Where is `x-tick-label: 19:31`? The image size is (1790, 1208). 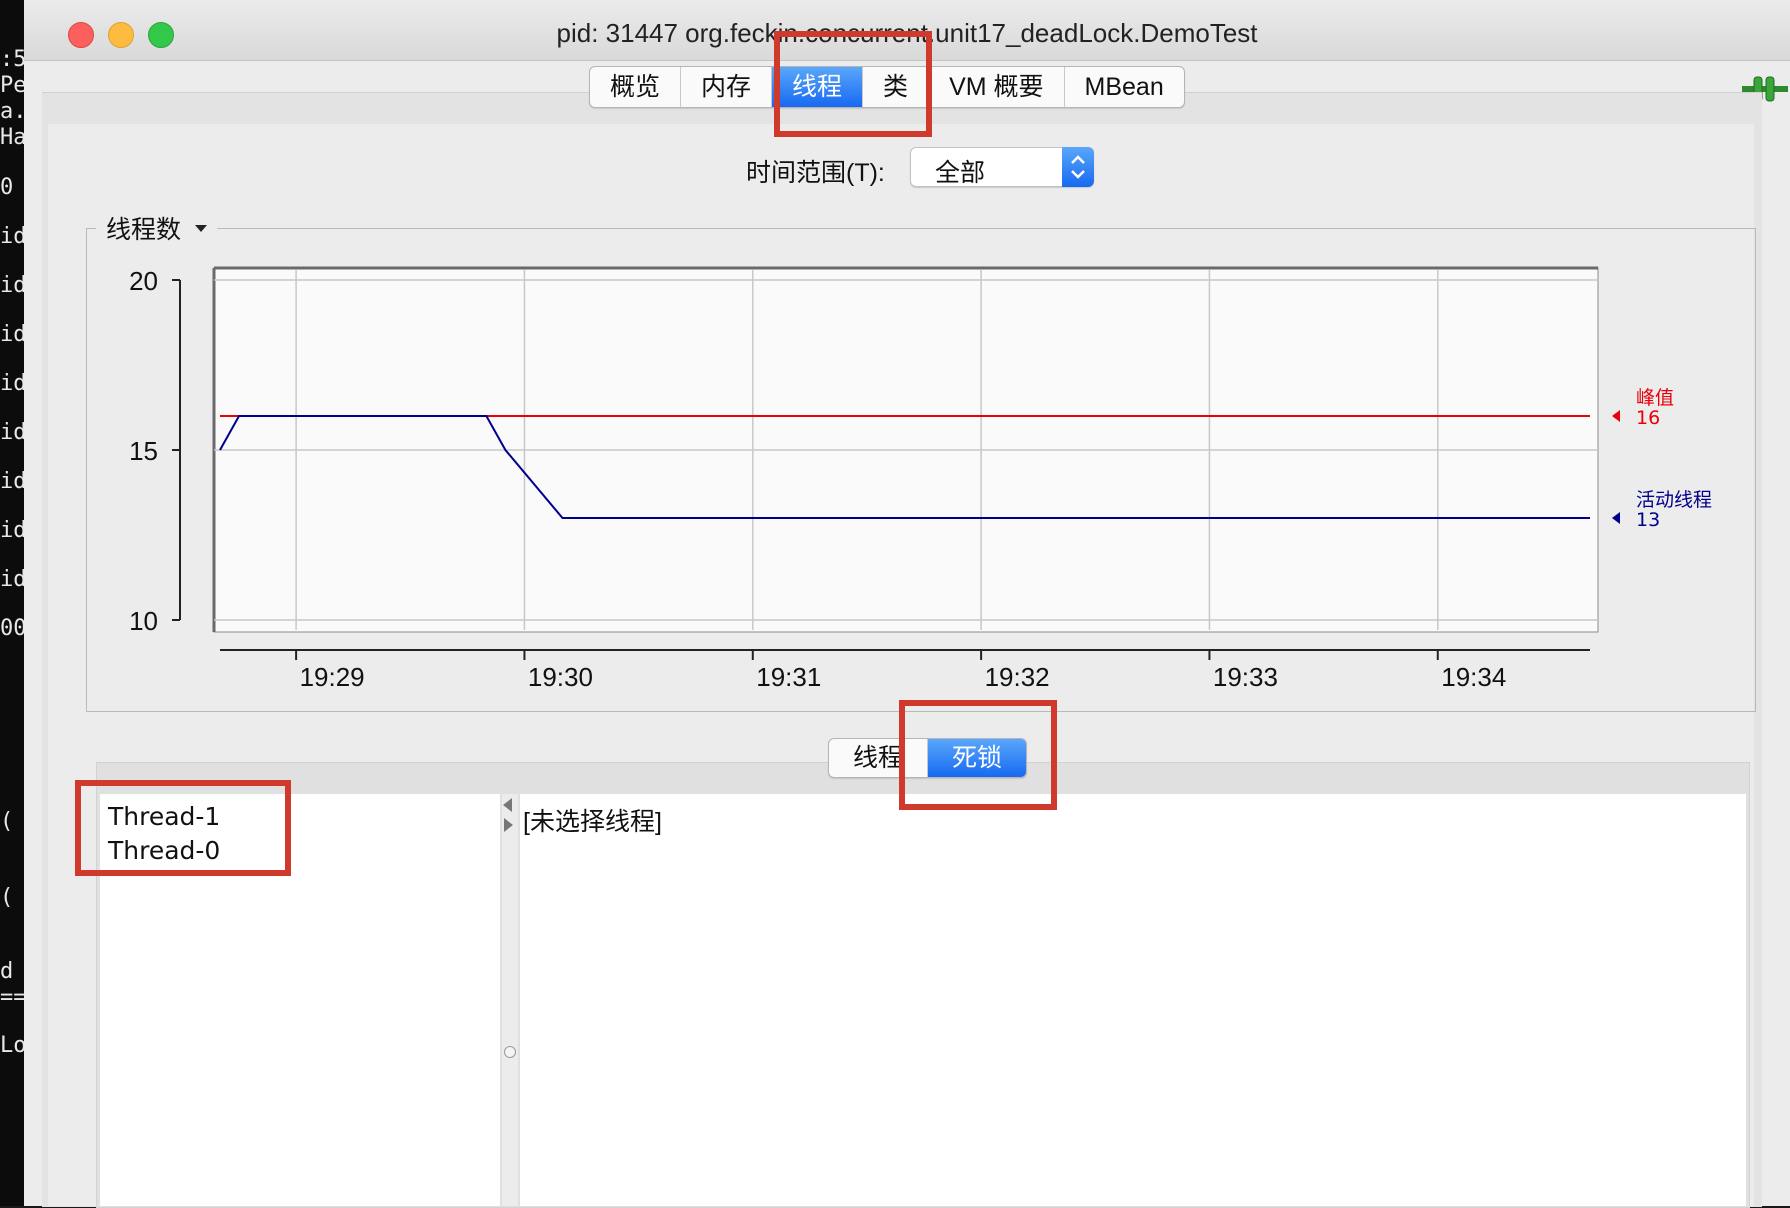
x-tick-label: 19:31 is located at coordinates (788, 676).